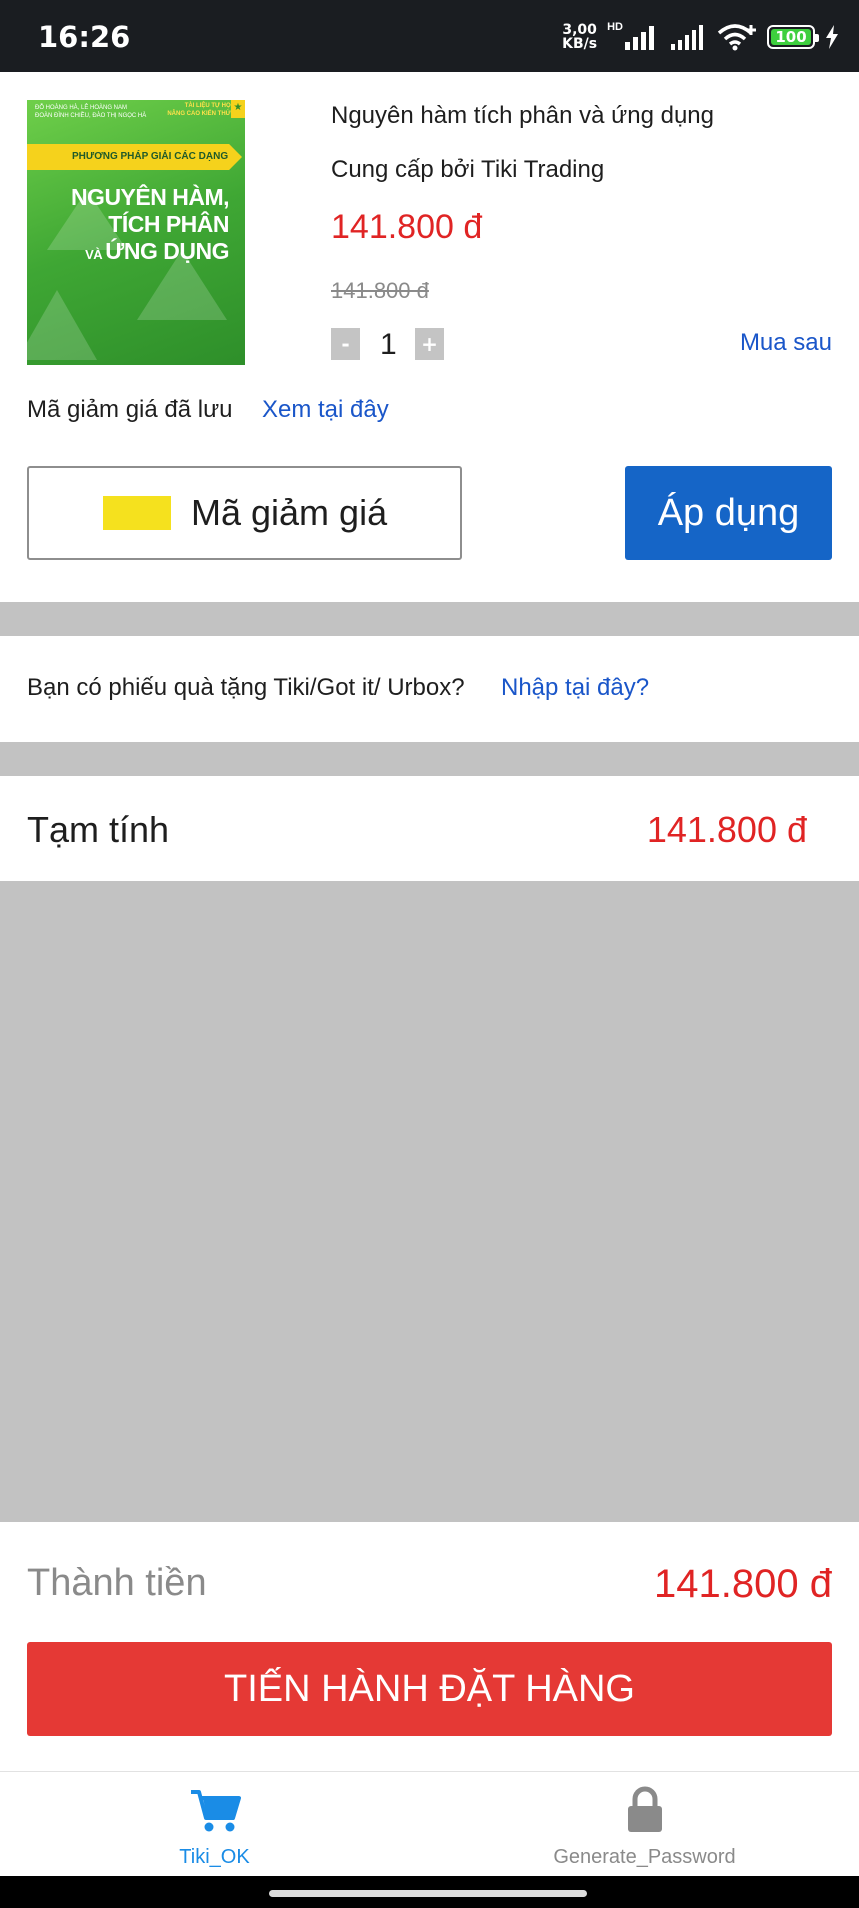 The image size is (859, 1908). What do you see at coordinates (238, 109) in the screenshot?
I see `star-icon: ★` at bounding box center [238, 109].